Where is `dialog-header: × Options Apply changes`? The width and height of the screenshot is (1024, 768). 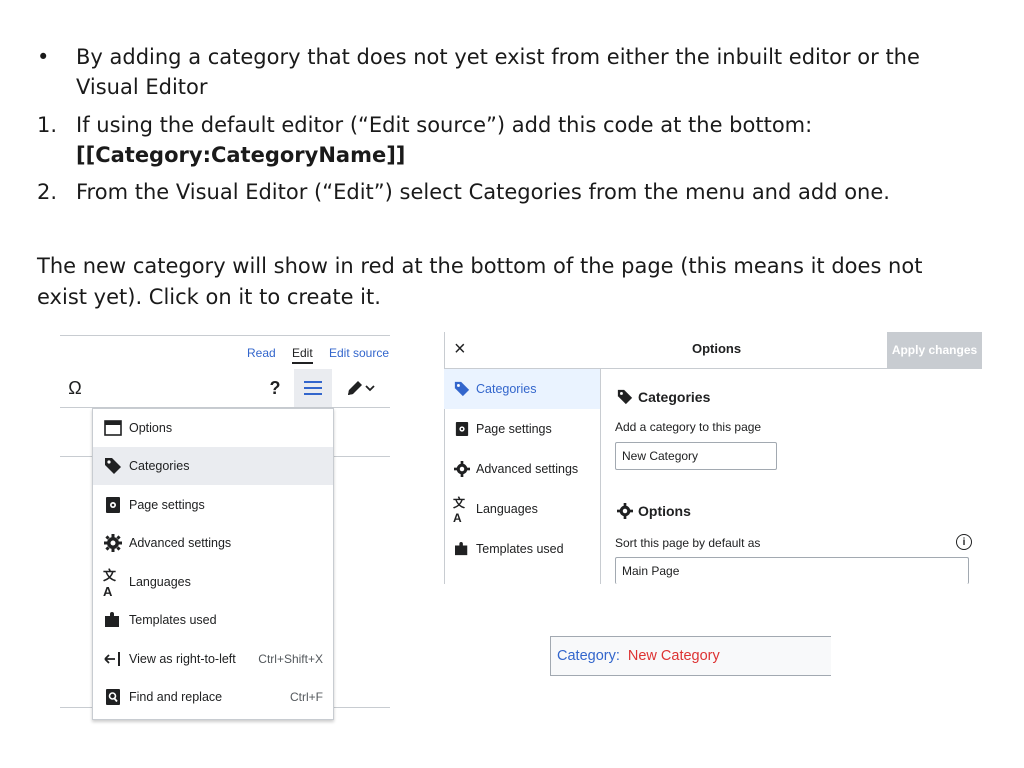 dialog-header: × Options Apply changes is located at coordinates (713, 350).